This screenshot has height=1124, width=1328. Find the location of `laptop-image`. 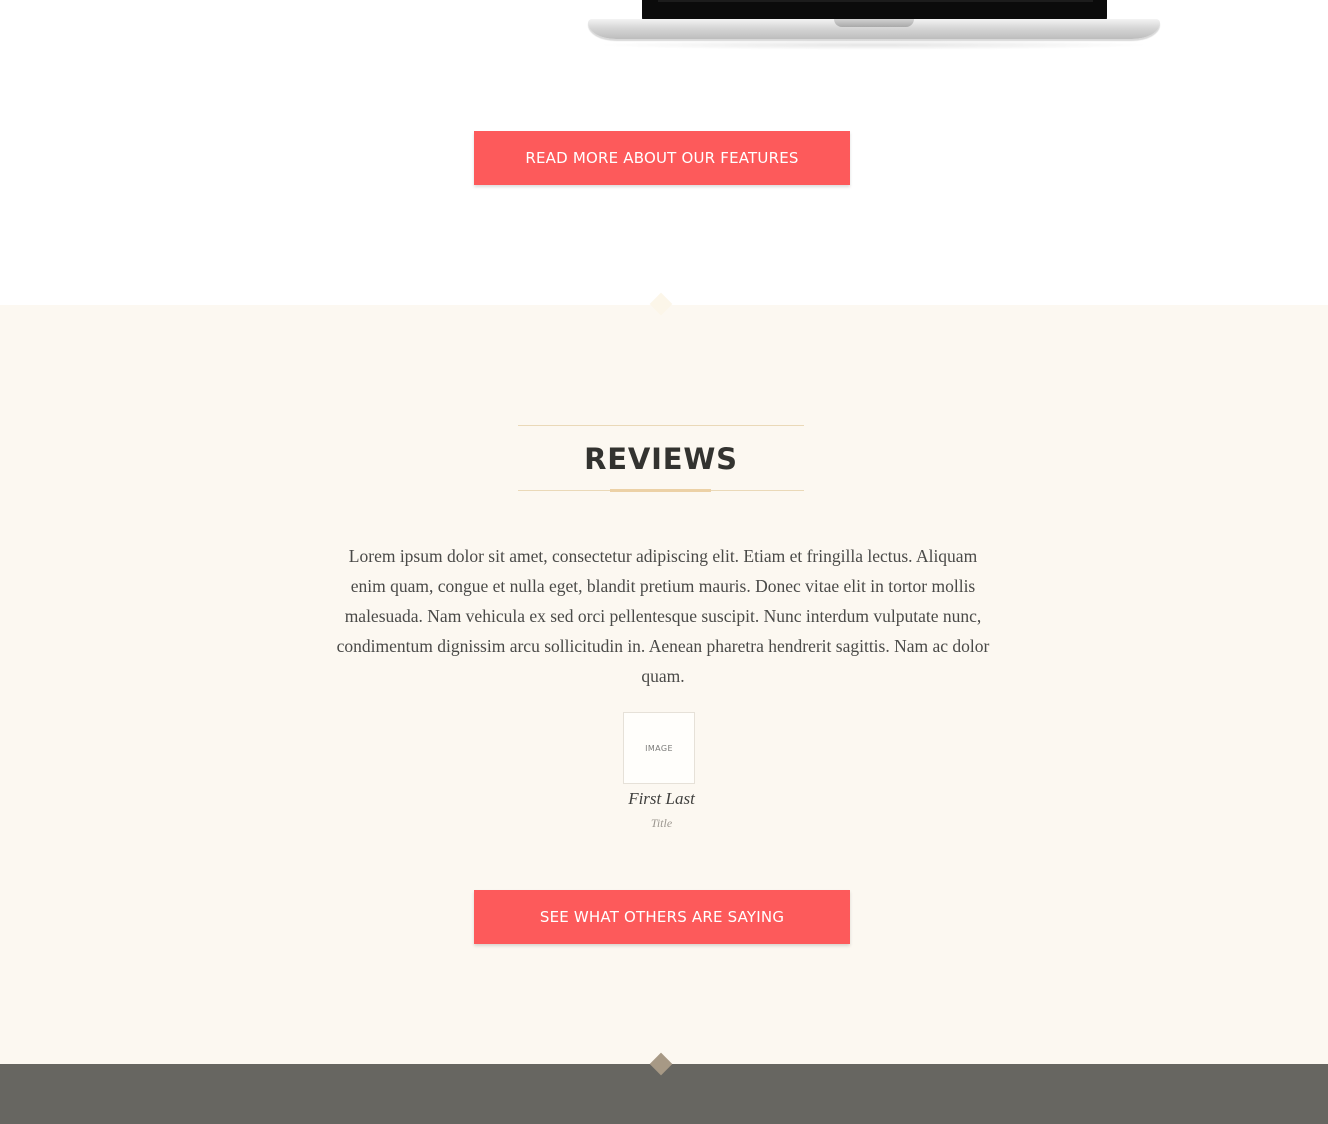

laptop-image is located at coordinates (874, 26).